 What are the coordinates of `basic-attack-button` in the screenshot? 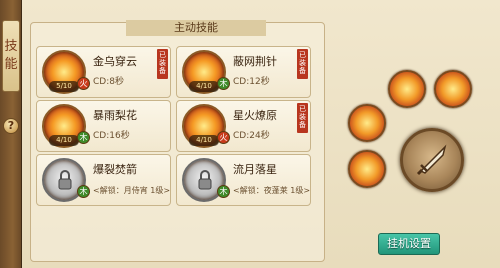 It's located at (432, 160).